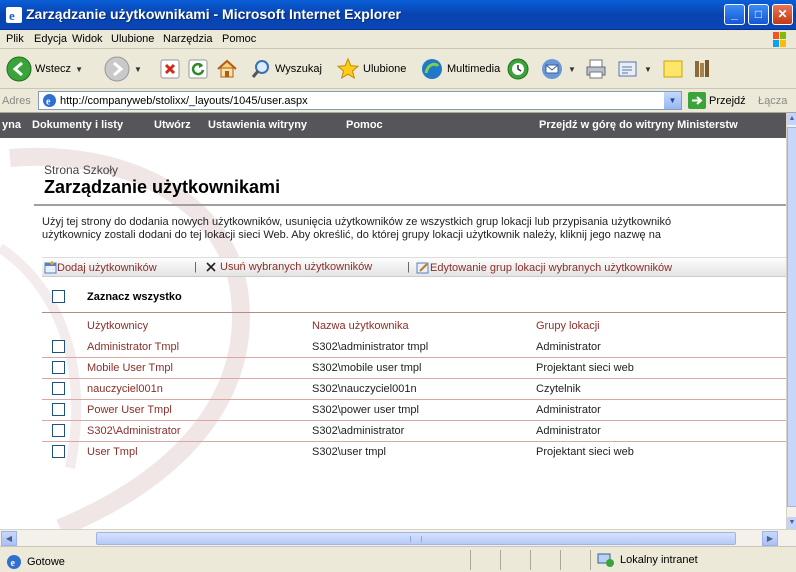 This screenshot has height=572, width=796. I want to click on menu-help: Pomoc, so click(239, 39).